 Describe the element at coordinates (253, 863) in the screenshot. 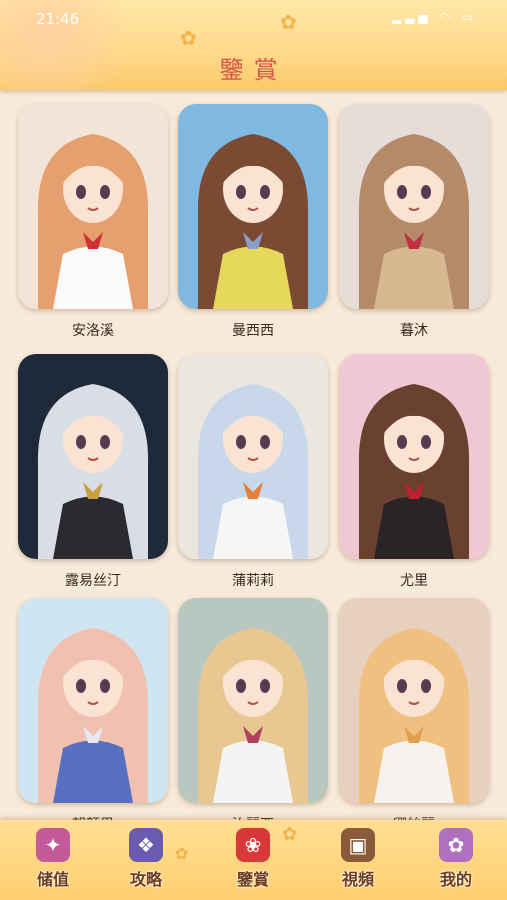

I see `nav-item-3: ❀ 鑒賞` at that location.